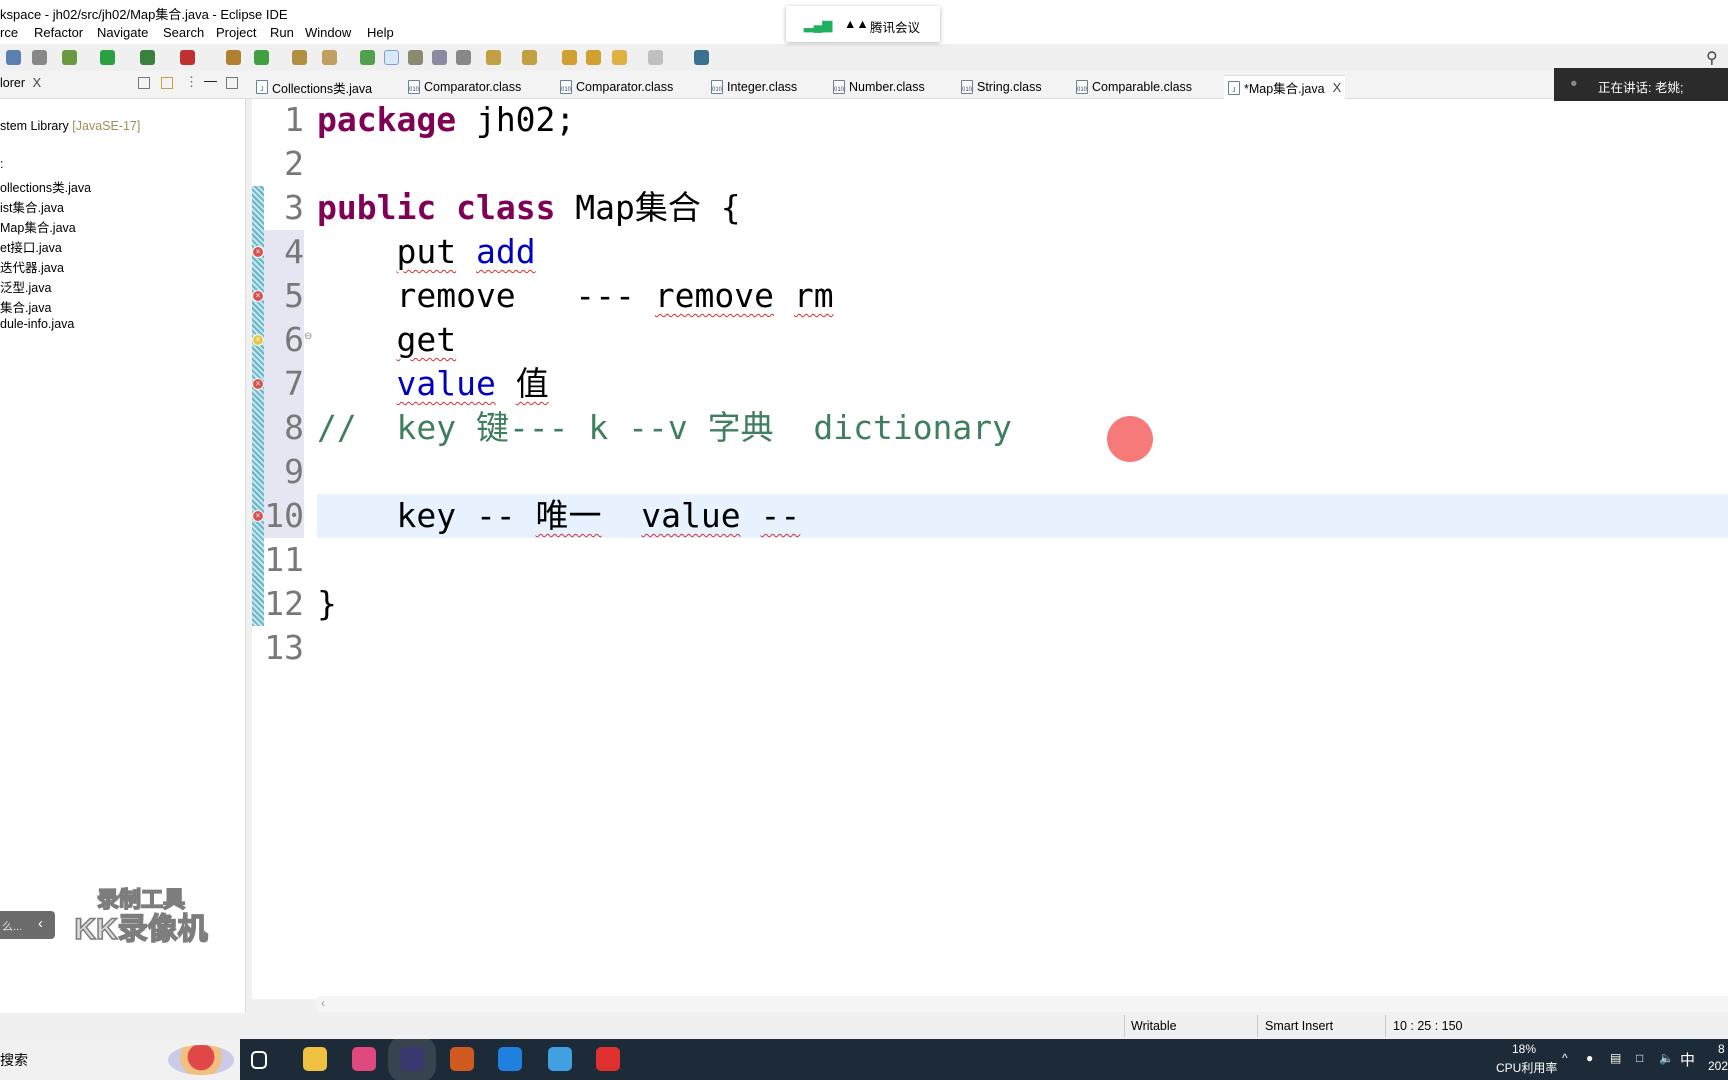 This screenshot has height=1080, width=1728. I want to click on open-perspective-icon, so click(701, 57).